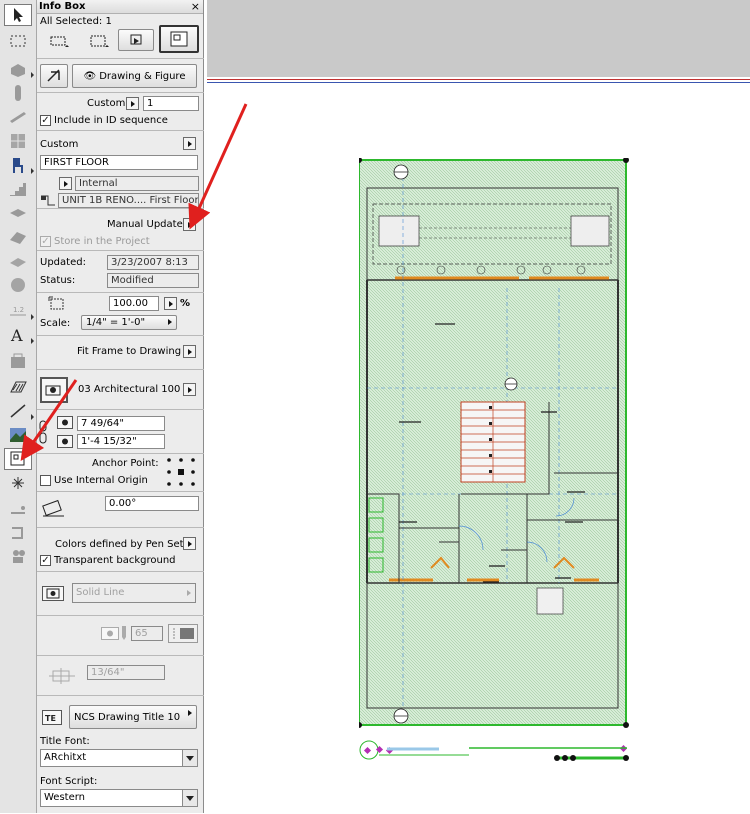  Describe the element at coordinates (189, 351) in the screenshot. I see `fit-frame-arrow-icon` at that location.